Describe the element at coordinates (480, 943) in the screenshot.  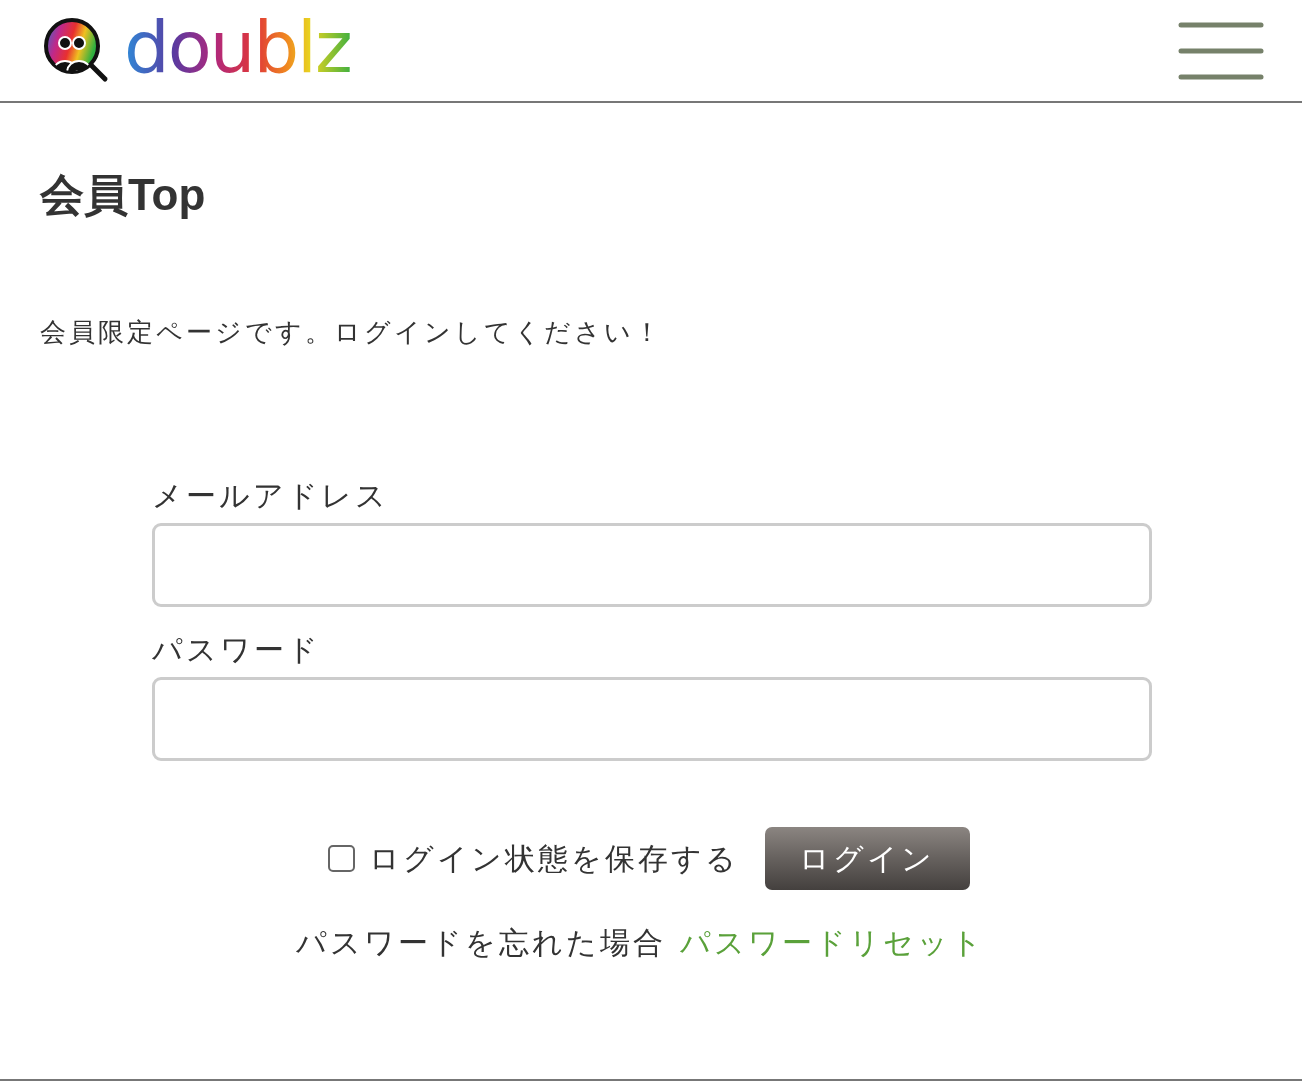
I see `forgot-password-text: パスワードを忘れた場合` at that location.